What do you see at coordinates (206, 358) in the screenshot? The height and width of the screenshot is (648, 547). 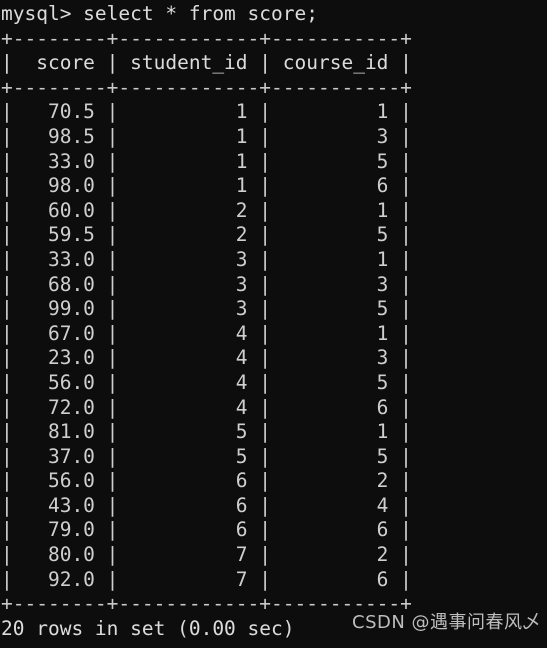 I see `table-row: | 23.0 | 4 | 3 |` at bounding box center [206, 358].